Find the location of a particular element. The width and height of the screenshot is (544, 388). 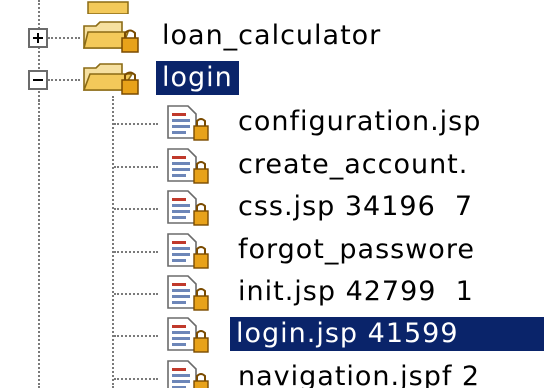

tree-item-file: navigation.jspf 2 is located at coordinates (272, 372).